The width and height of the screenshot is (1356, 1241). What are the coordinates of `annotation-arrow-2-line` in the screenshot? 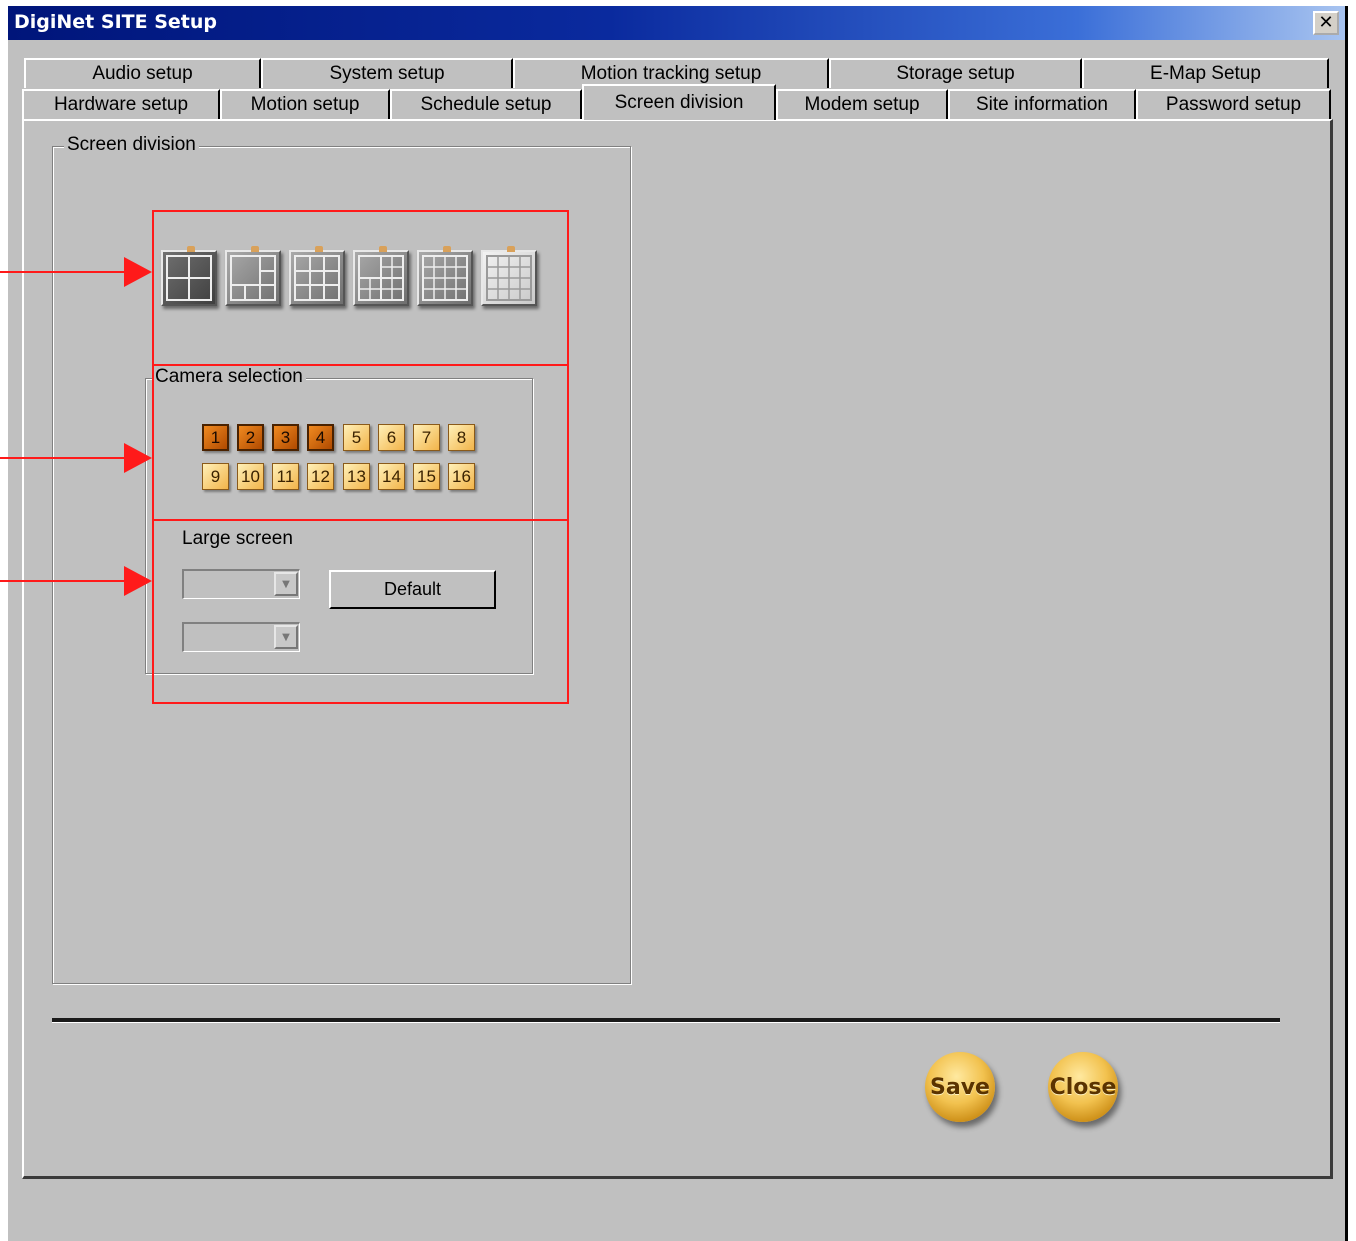 It's located at (63, 458).